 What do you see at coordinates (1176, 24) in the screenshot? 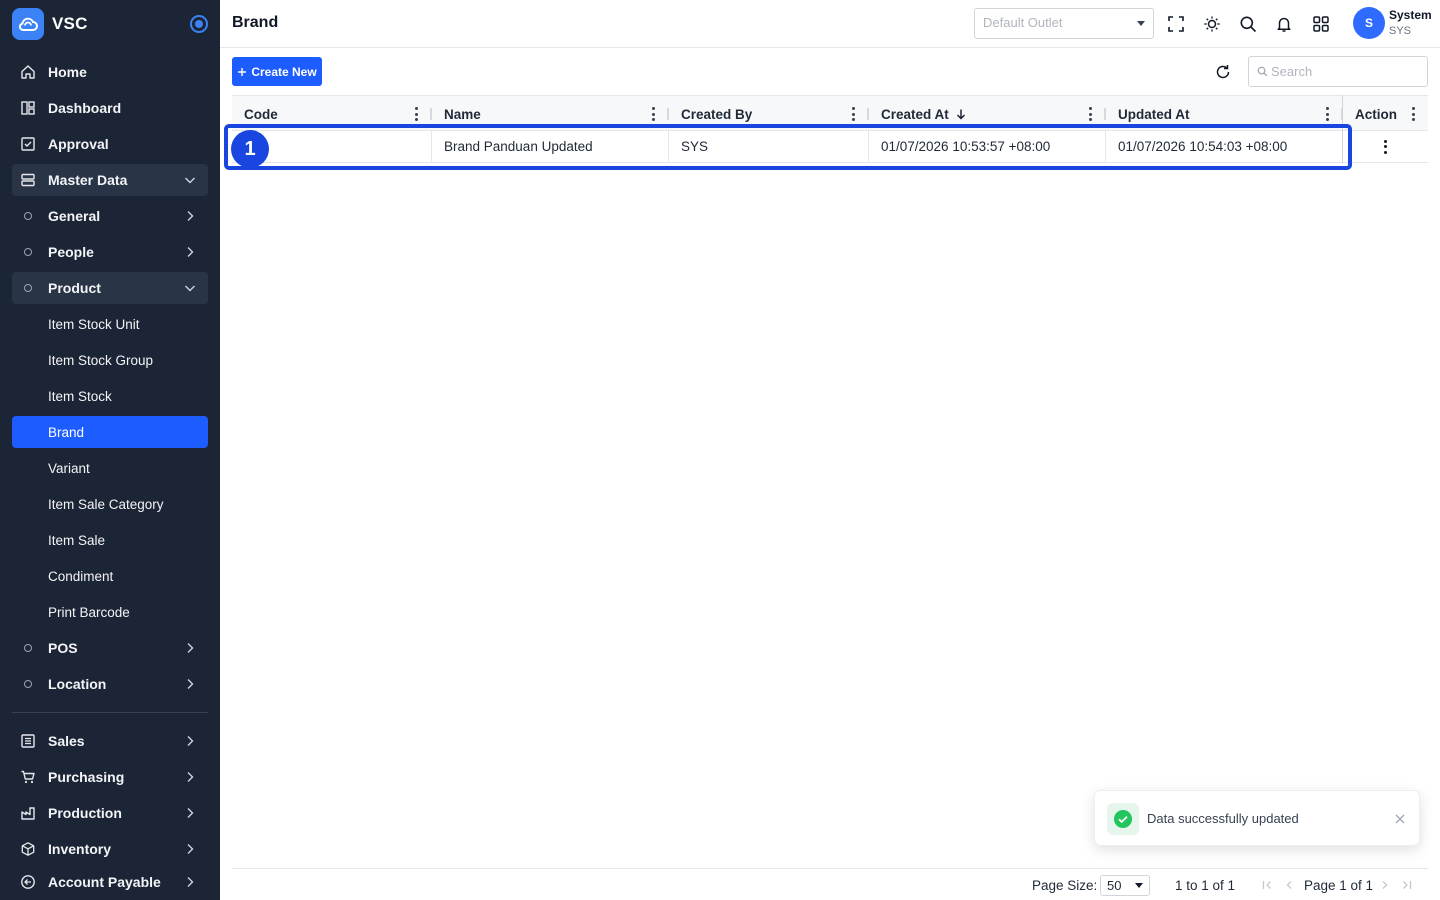
I see `fullscreen-icon` at bounding box center [1176, 24].